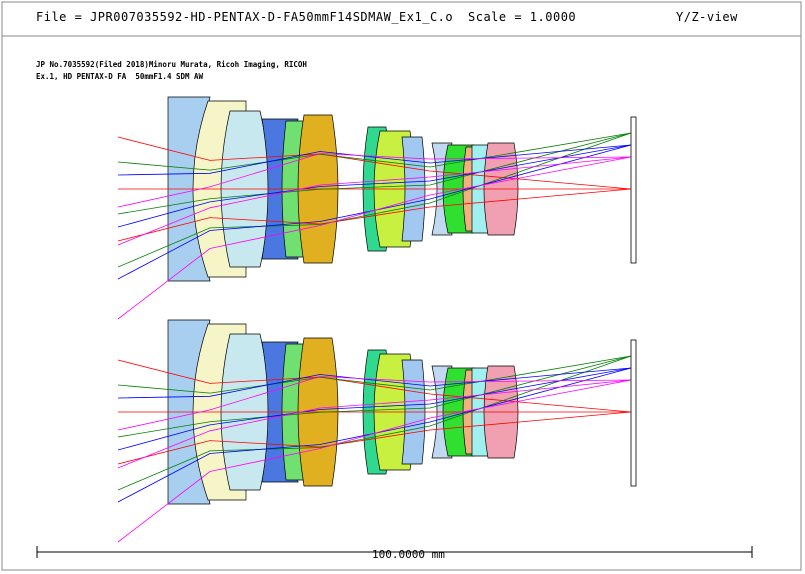 Image resolution: width=805 pixels, height=574 pixels. I want to click on top-image-plane, so click(633, 190).